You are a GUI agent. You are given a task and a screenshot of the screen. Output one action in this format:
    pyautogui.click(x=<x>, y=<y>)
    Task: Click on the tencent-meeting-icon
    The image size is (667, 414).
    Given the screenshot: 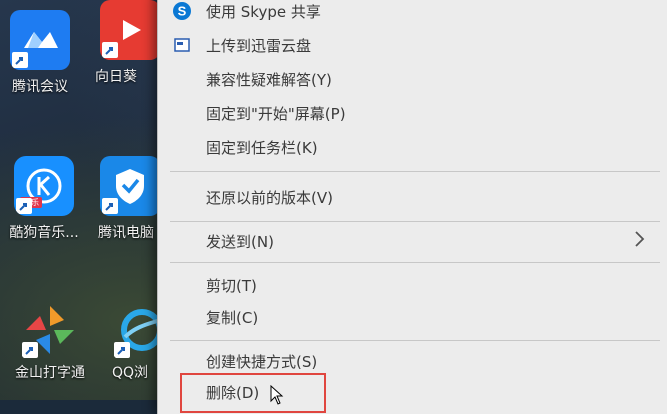 What is the action you would take?
    pyautogui.click(x=40, y=40)
    